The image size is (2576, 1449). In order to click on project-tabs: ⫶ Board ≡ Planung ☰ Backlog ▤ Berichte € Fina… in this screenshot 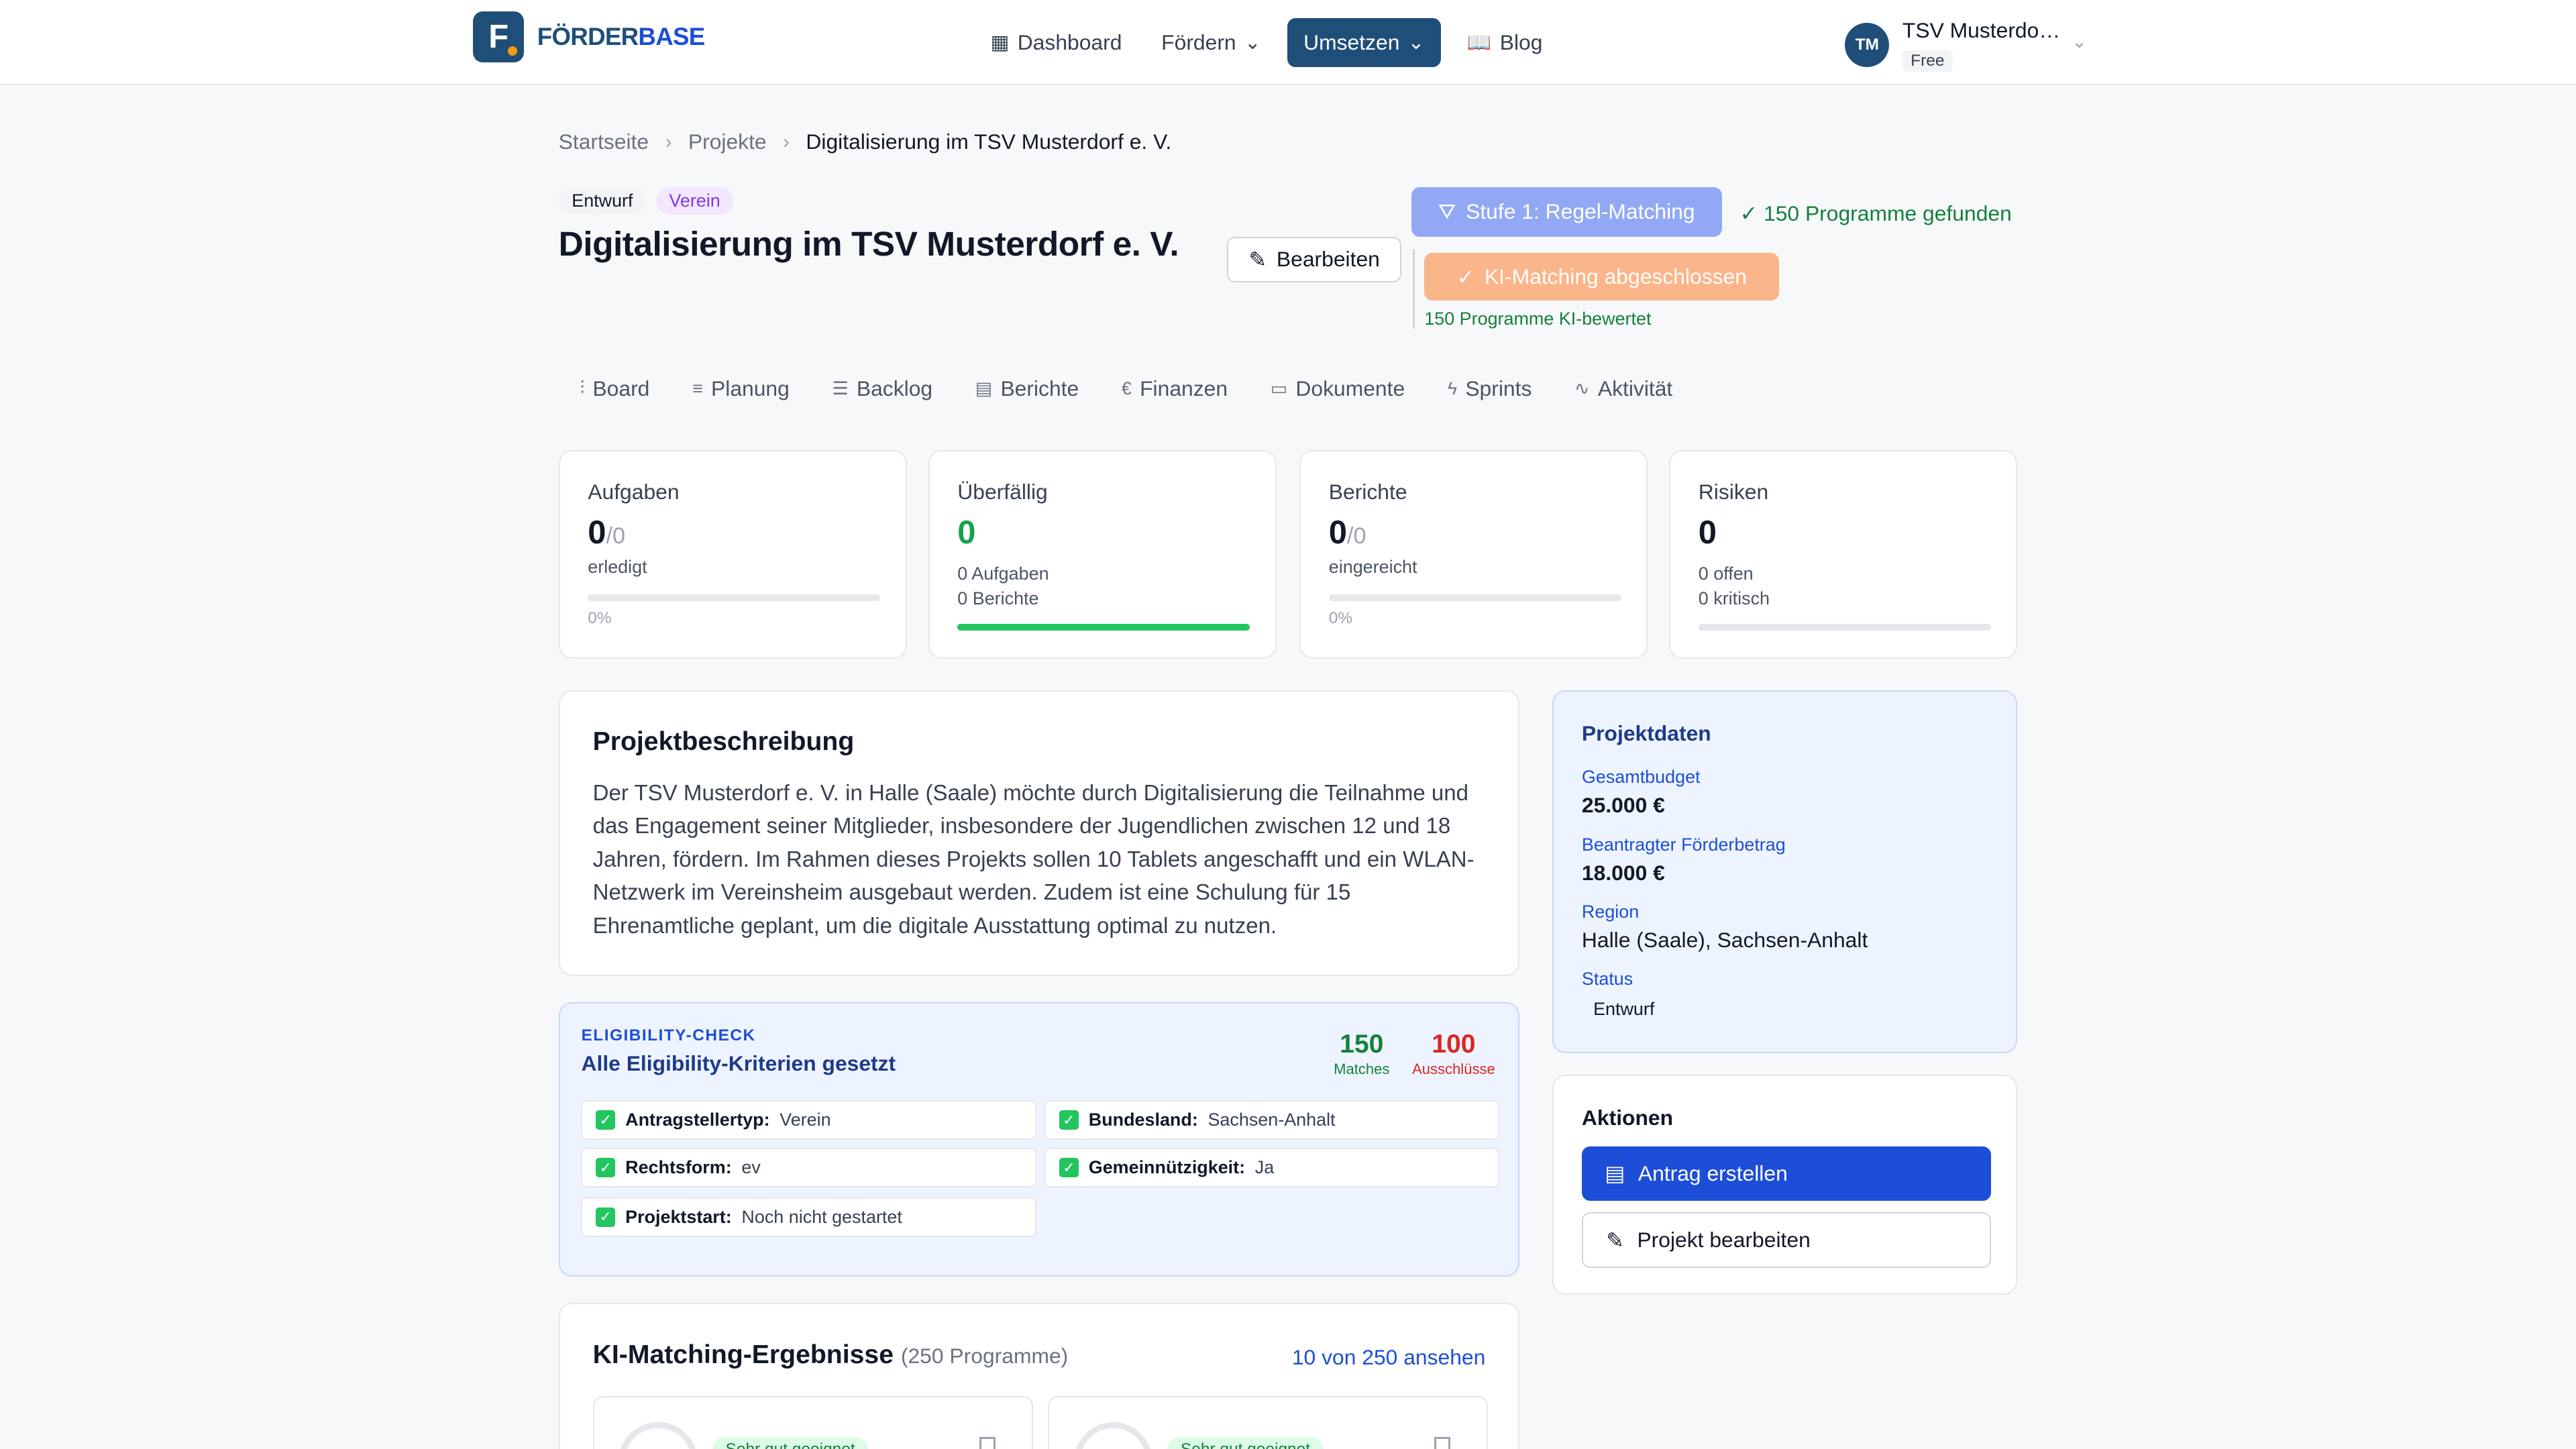, I will do `click(1147, 388)`.